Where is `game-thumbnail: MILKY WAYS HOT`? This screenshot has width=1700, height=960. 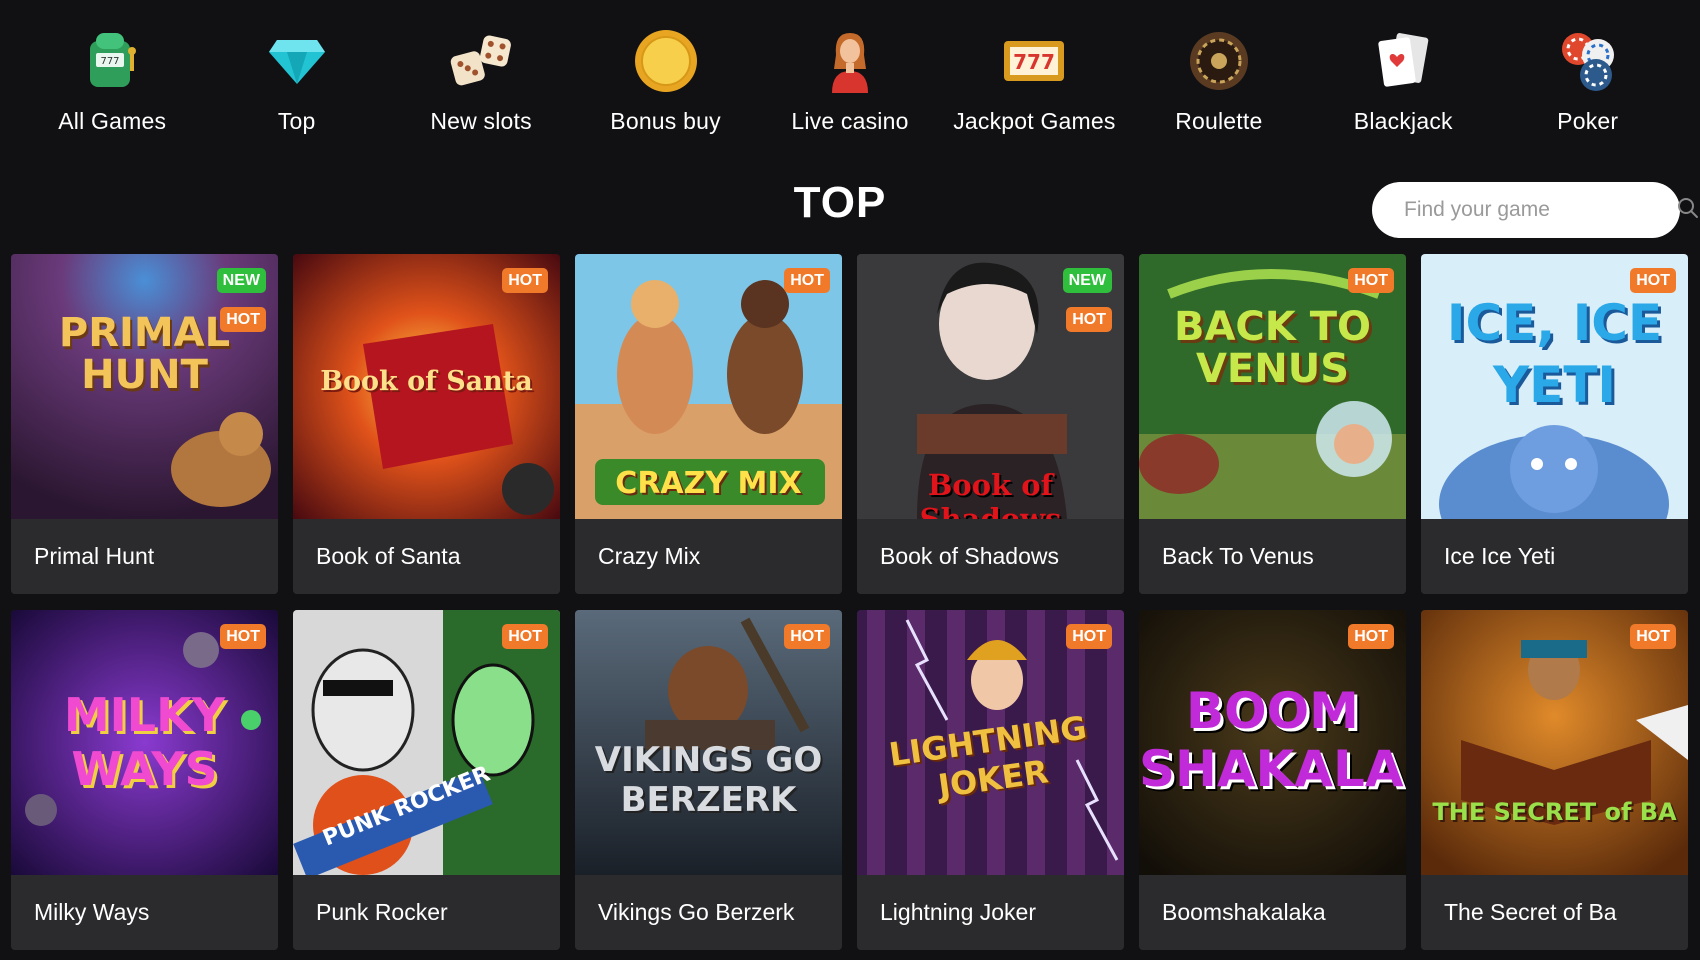 game-thumbnail: MILKY WAYS HOT is located at coordinates (144, 742).